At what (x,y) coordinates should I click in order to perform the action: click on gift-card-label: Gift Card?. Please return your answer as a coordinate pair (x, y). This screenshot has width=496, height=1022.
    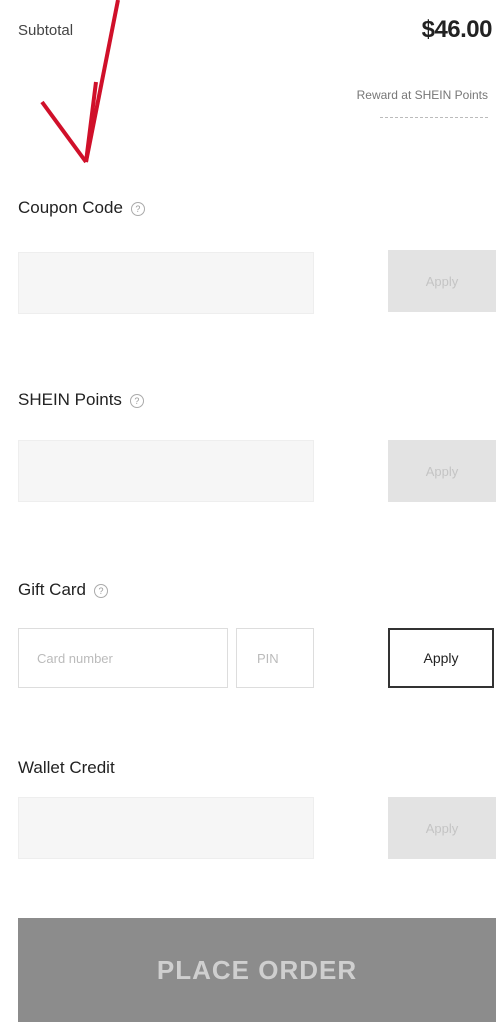
    Looking at the image, I should click on (63, 590).